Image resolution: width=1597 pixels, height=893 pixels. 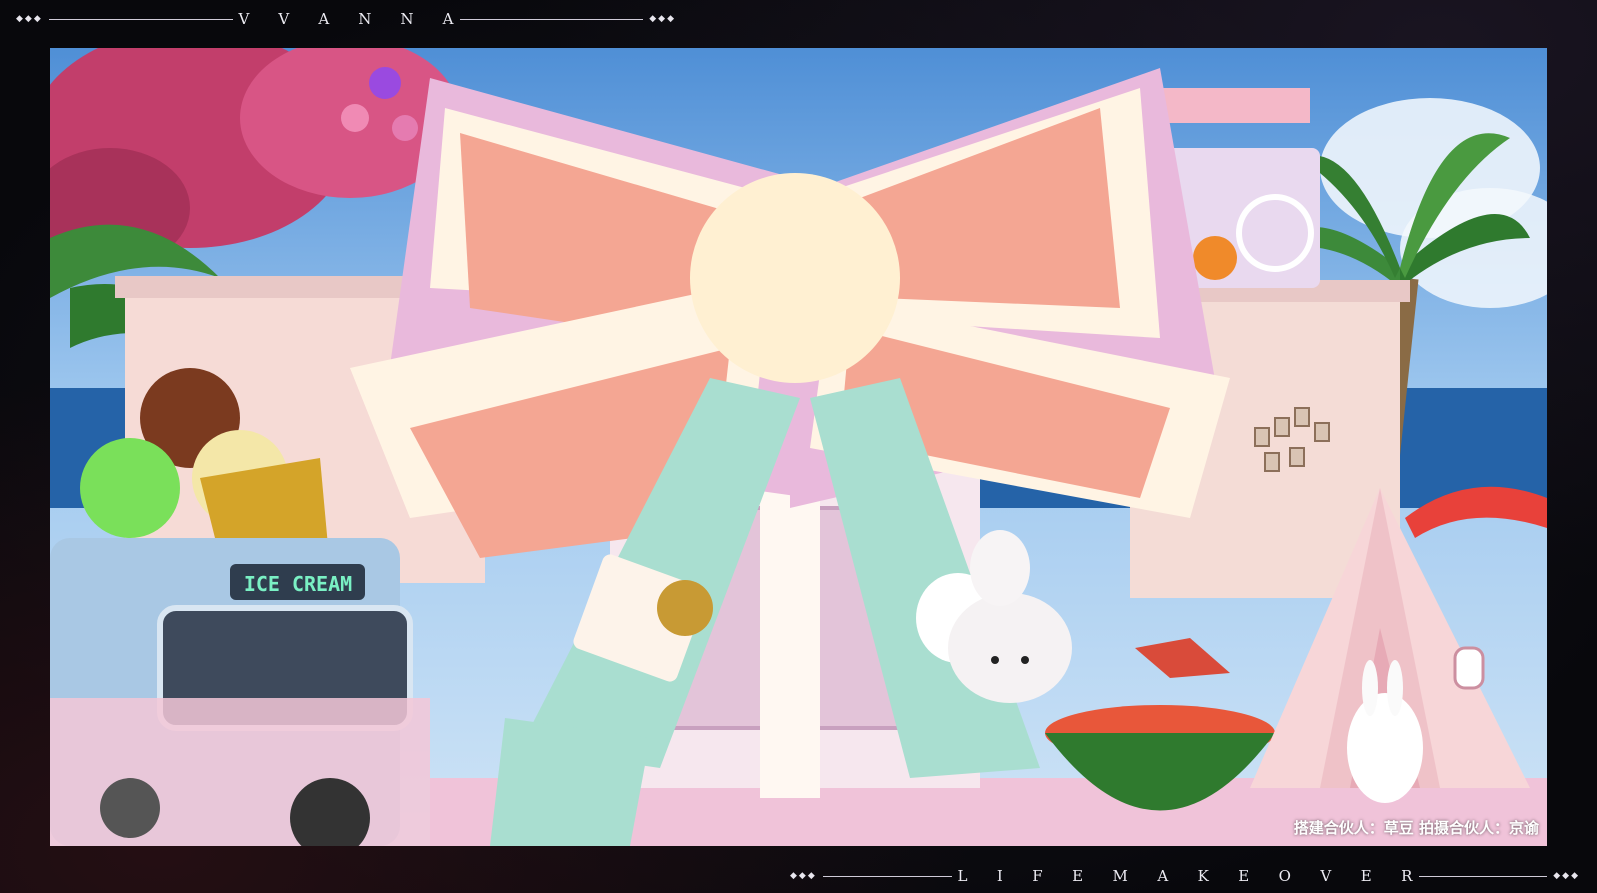 I want to click on footer-bar: ◆◆◆ L I F E M A K E O V E R ◆◆◆, so click(x=1185, y=876).